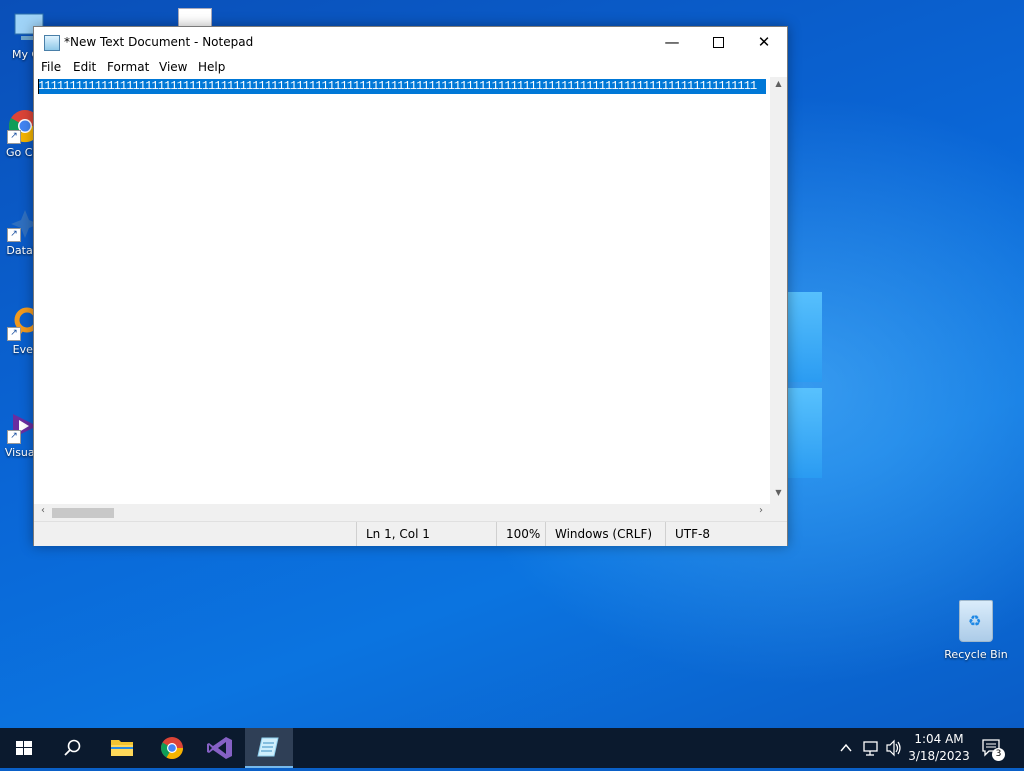 This screenshot has height=771, width=1024. What do you see at coordinates (939, 739) in the screenshot?
I see `clock-time: 1:04 AM` at bounding box center [939, 739].